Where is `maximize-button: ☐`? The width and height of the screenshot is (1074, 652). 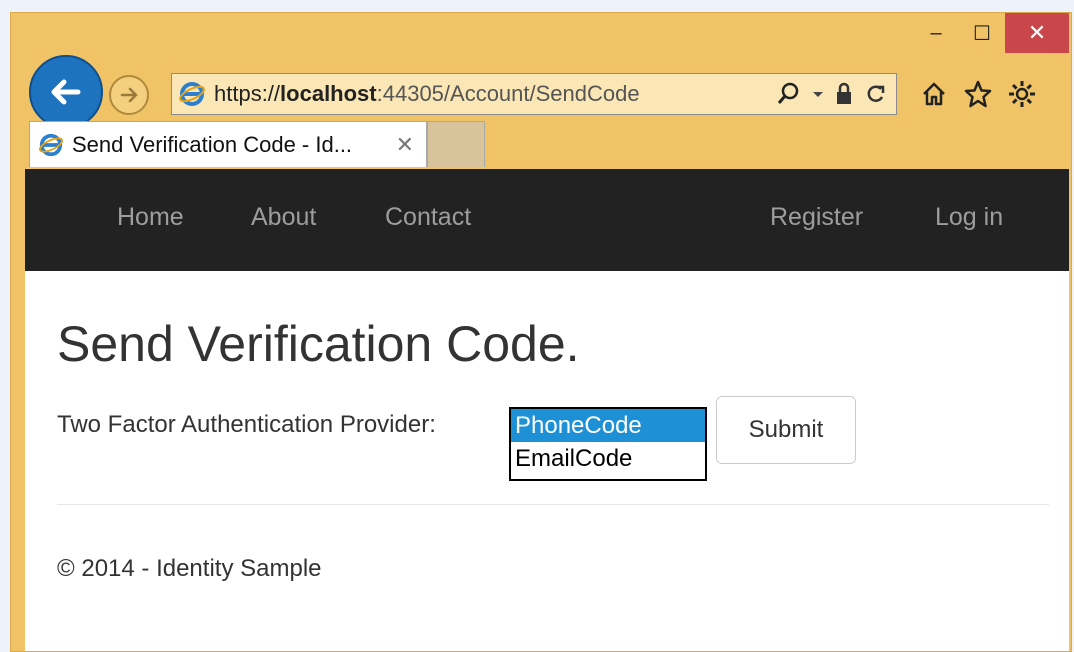
maximize-button: ☐ is located at coordinates (982, 33).